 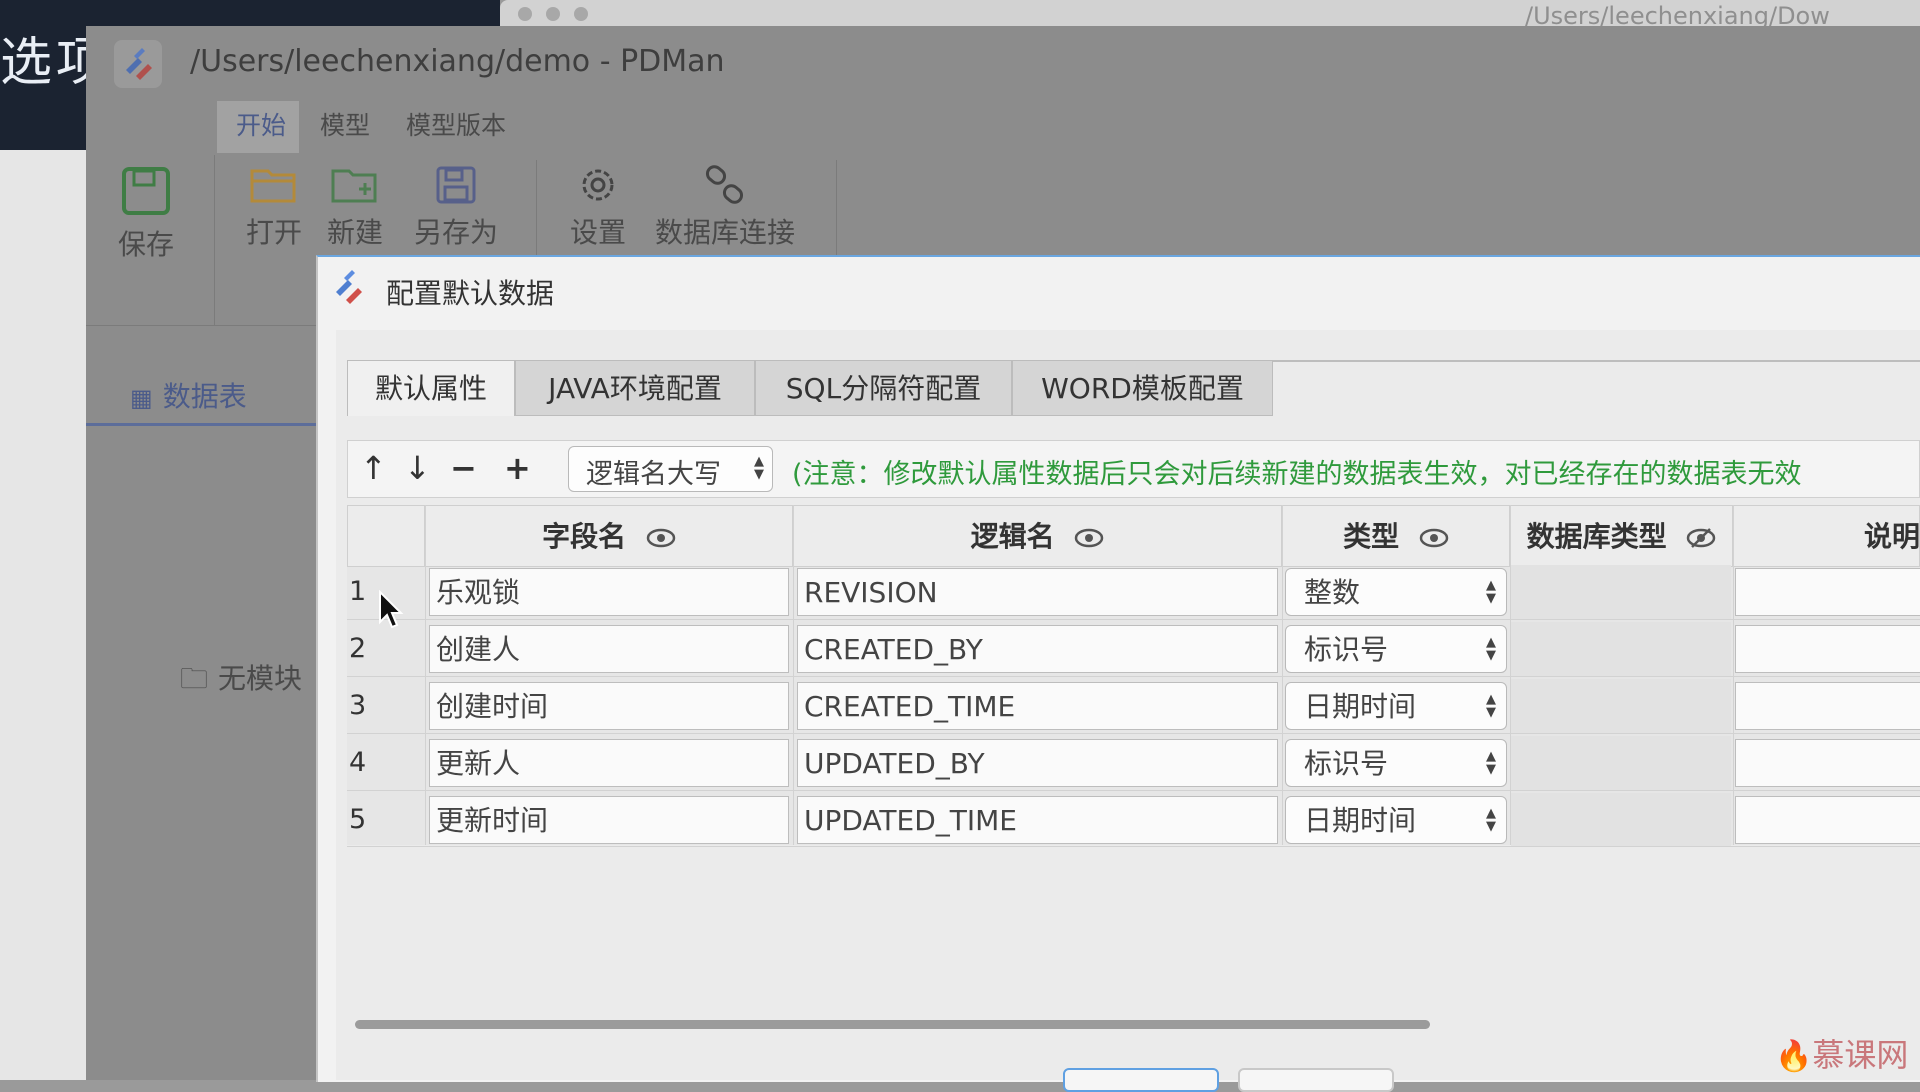 I want to click on header-field-name: 字段名, so click(x=609, y=536).